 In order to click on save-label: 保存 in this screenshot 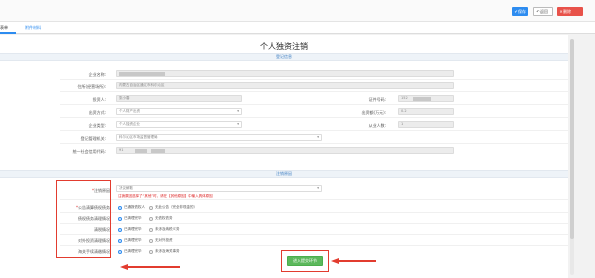, I will do `click(522, 11)`.